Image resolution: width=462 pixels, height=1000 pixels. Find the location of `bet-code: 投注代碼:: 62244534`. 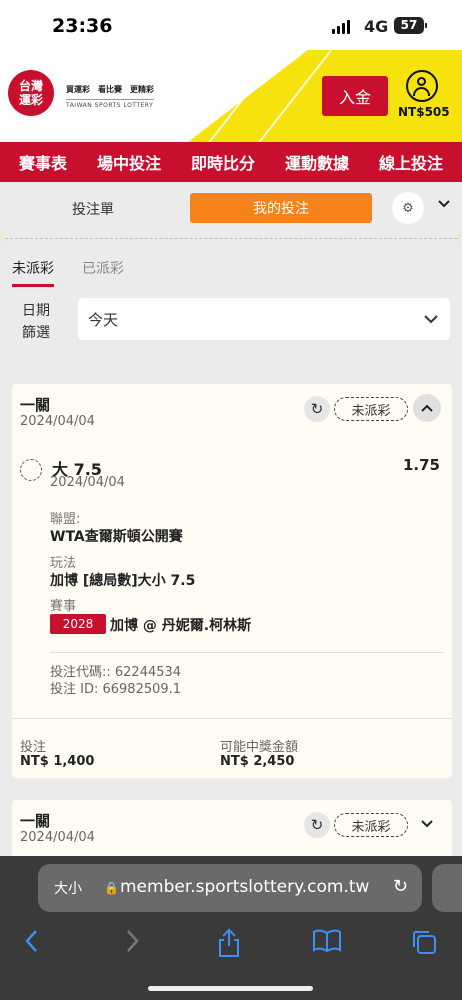

bet-code: 投注代碼:: 62244534 is located at coordinates (116, 672).